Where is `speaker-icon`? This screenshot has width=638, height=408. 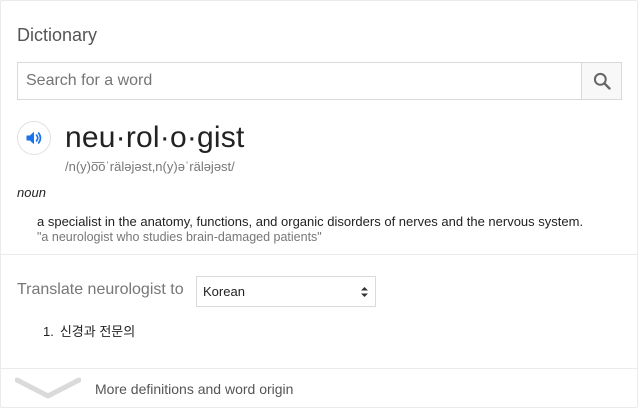
speaker-icon is located at coordinates (34, 138).